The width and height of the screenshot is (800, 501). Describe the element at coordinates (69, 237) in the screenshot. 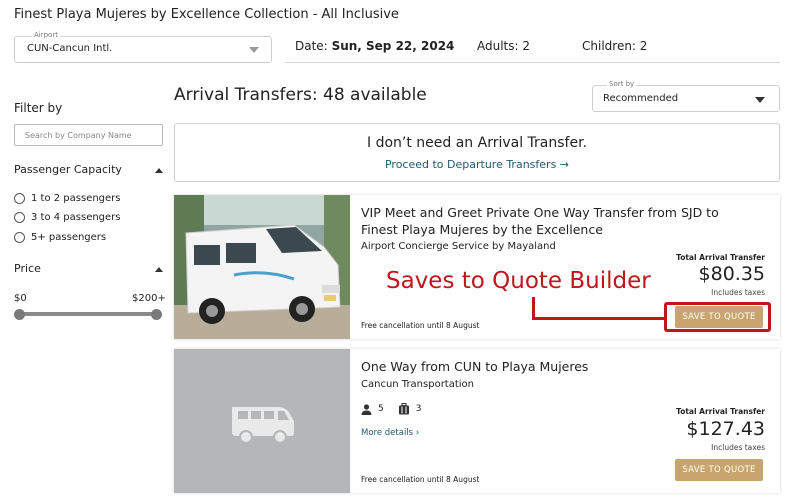

I see `capacity-option-label: 5+ passengers` at that location.